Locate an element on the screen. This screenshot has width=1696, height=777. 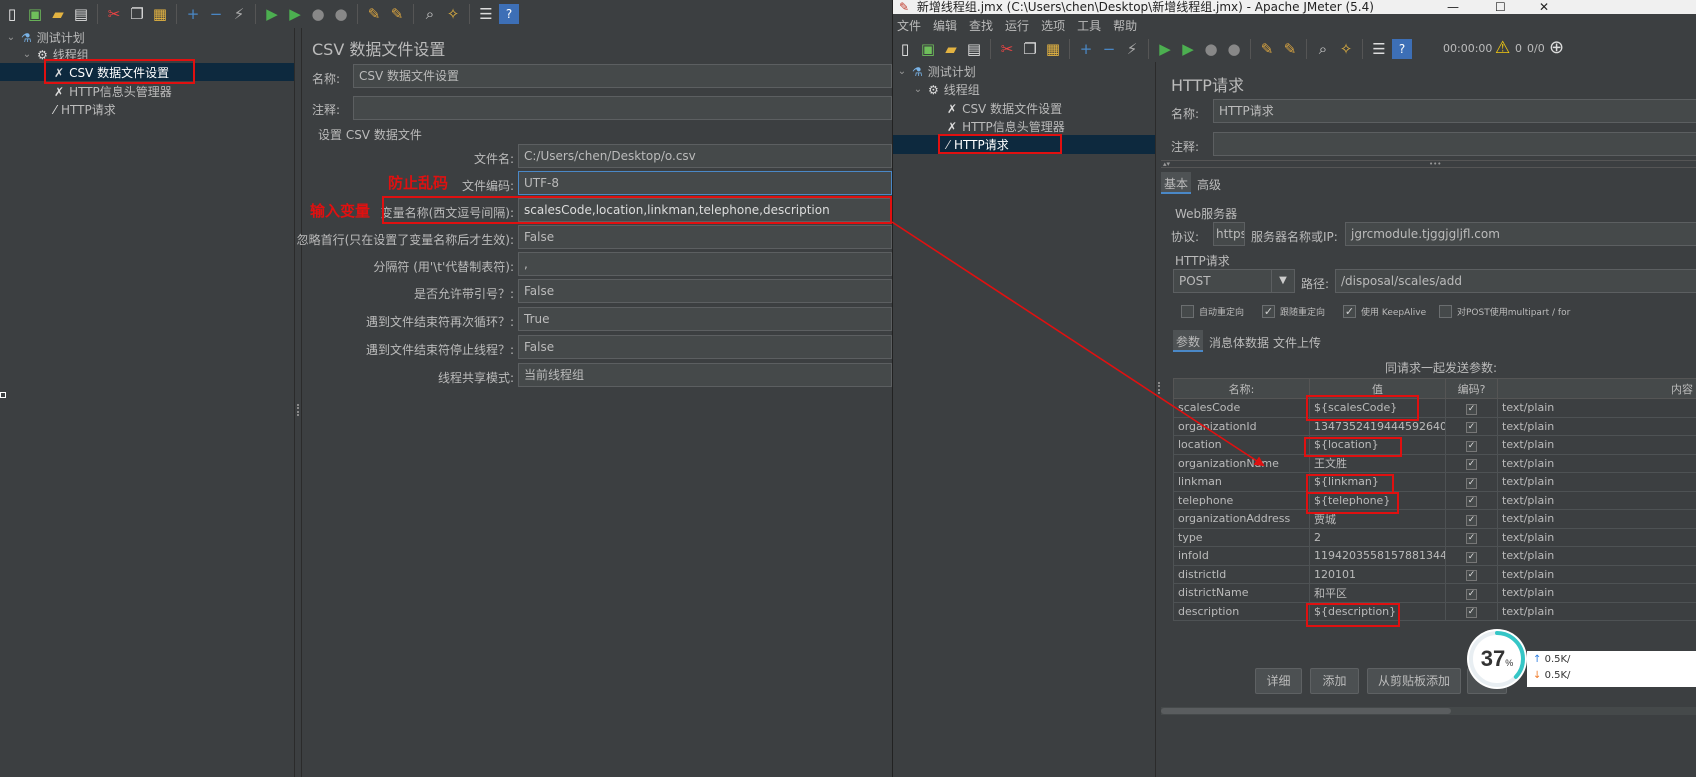
arrow-down-icon: ↓ is located at coordinates (1537, 675).